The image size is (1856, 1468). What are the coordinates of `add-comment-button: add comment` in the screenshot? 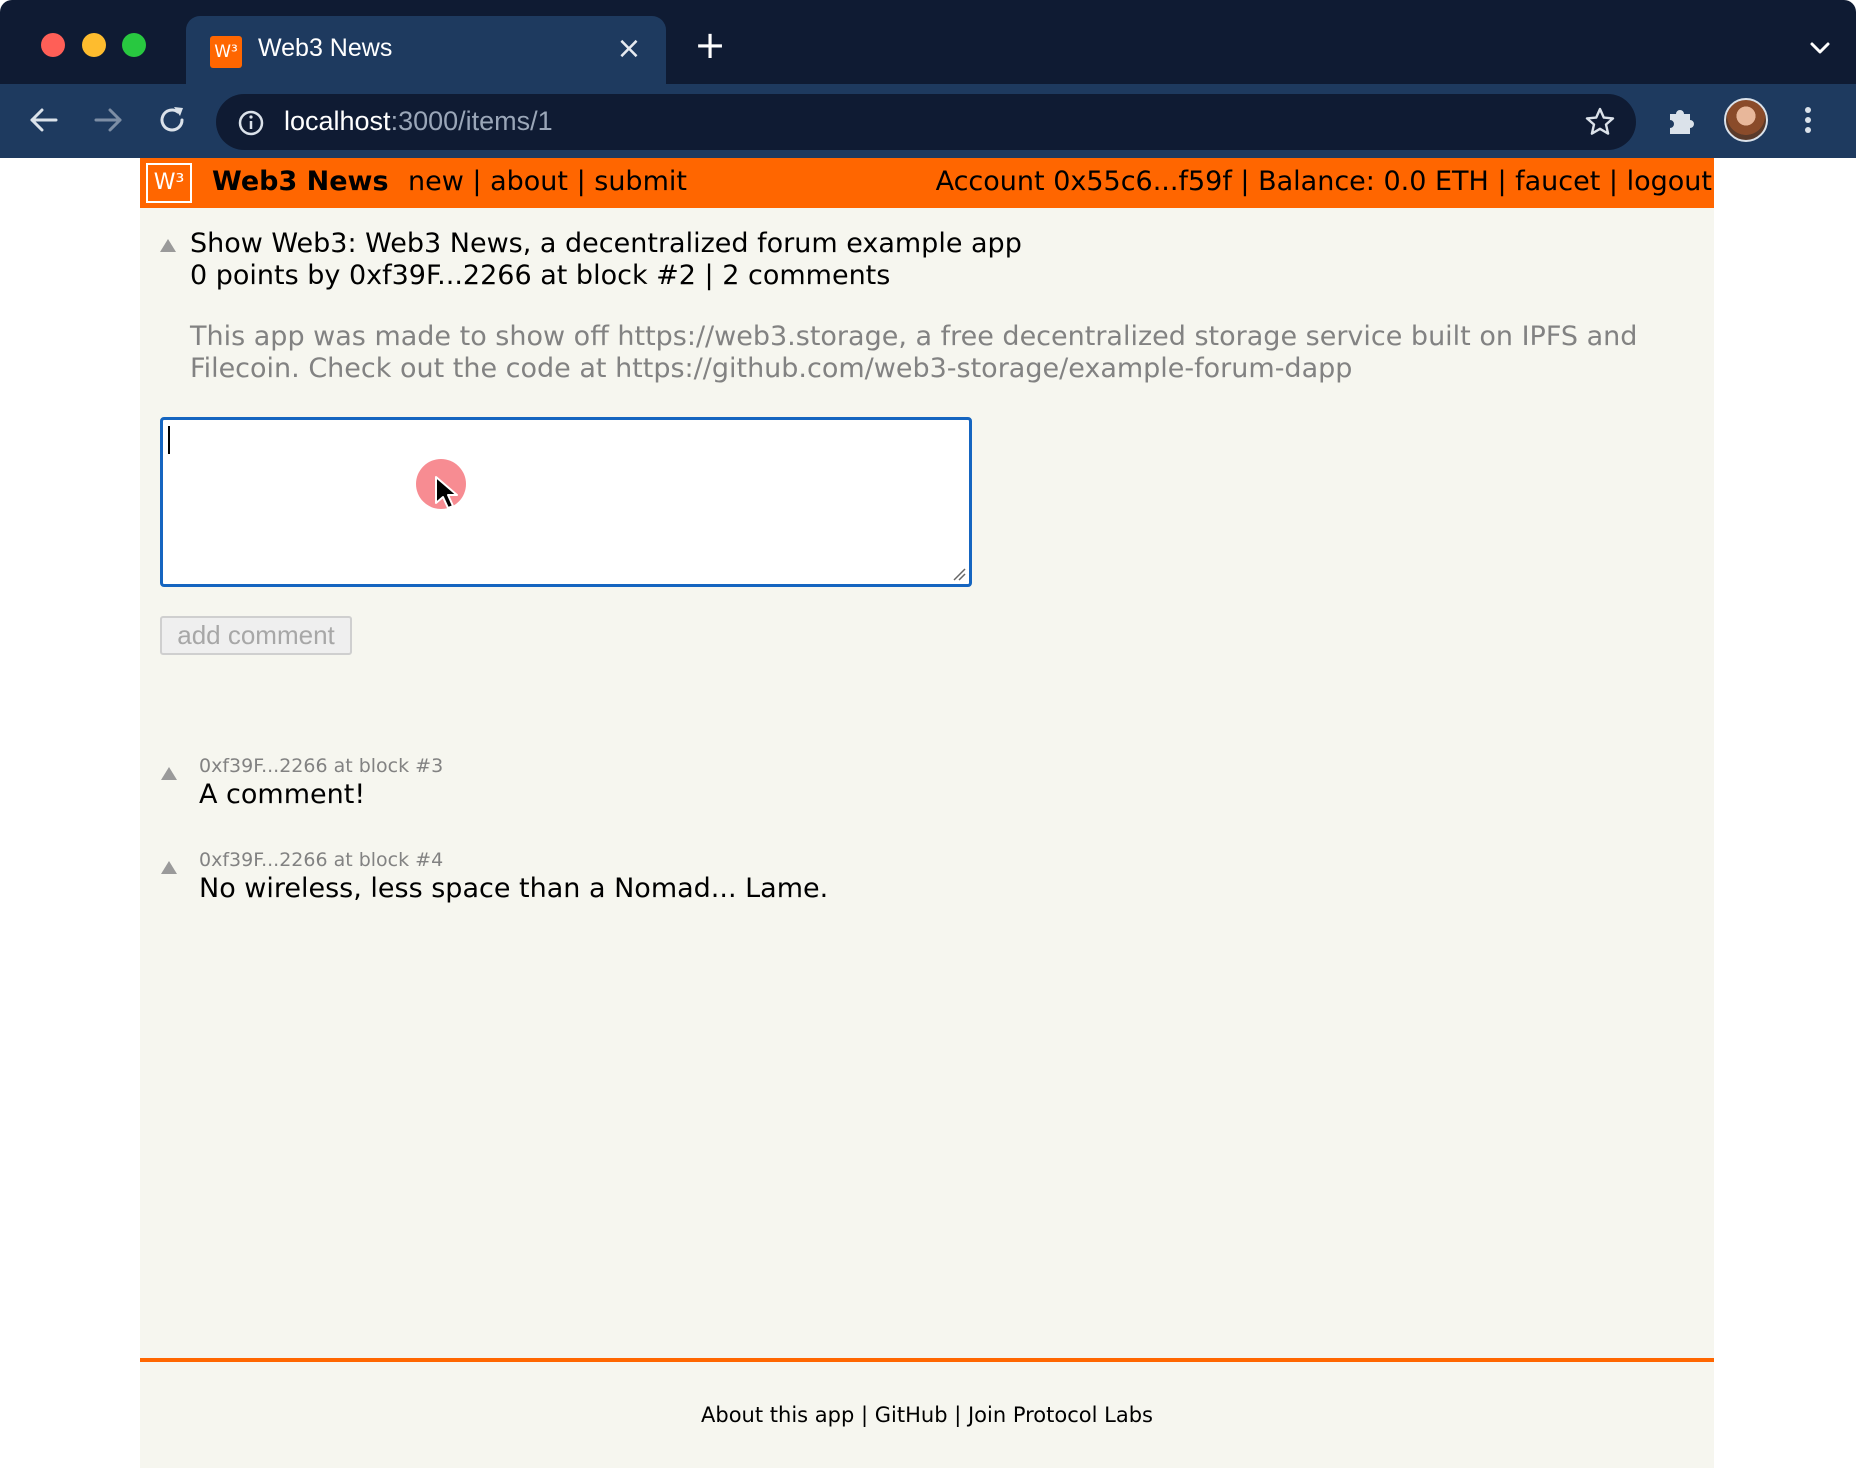 It's located at (256, 635).